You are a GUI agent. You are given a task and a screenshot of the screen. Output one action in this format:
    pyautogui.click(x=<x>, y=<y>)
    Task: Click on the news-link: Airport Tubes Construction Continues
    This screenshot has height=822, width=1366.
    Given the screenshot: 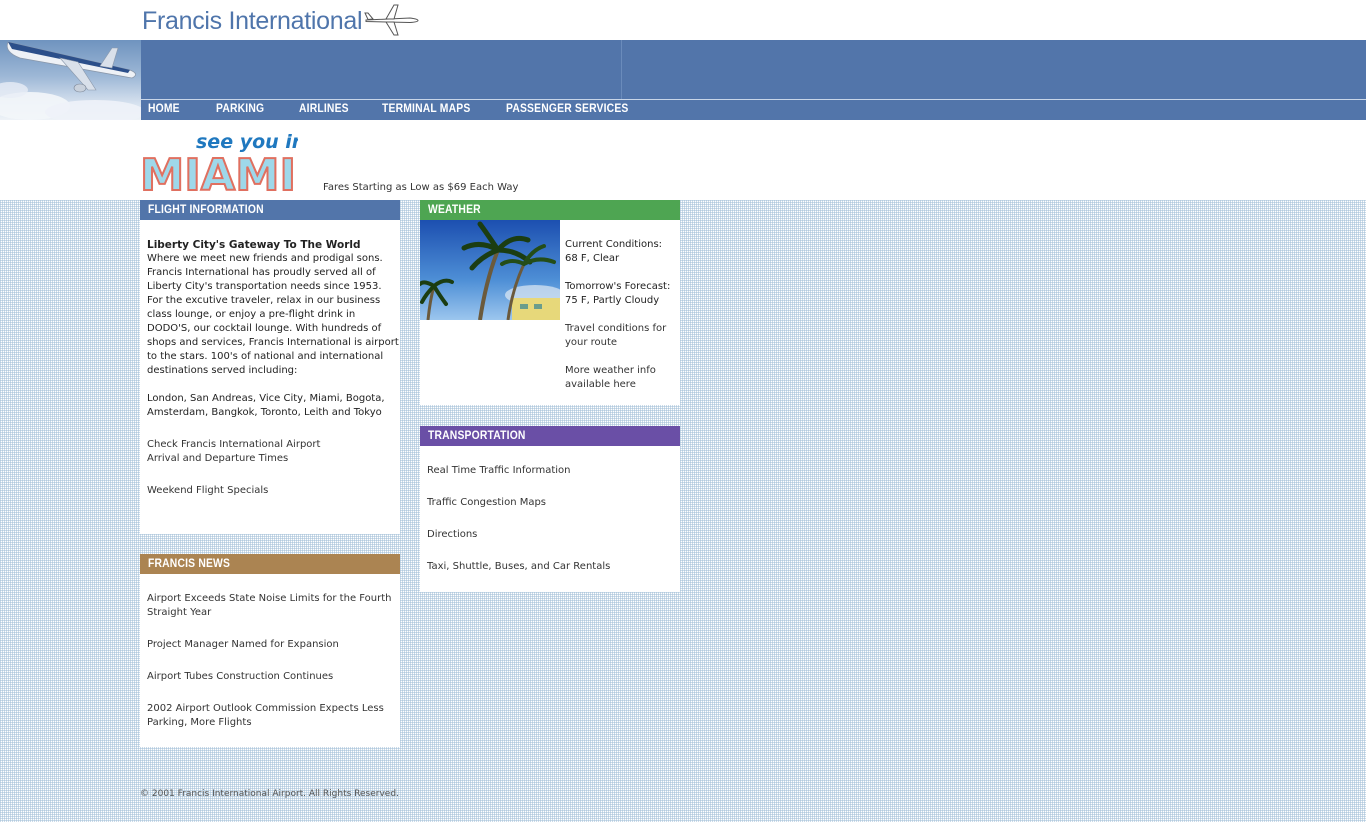 What is the action you would take?
    pyautogui.click(x=240, y=676)
    